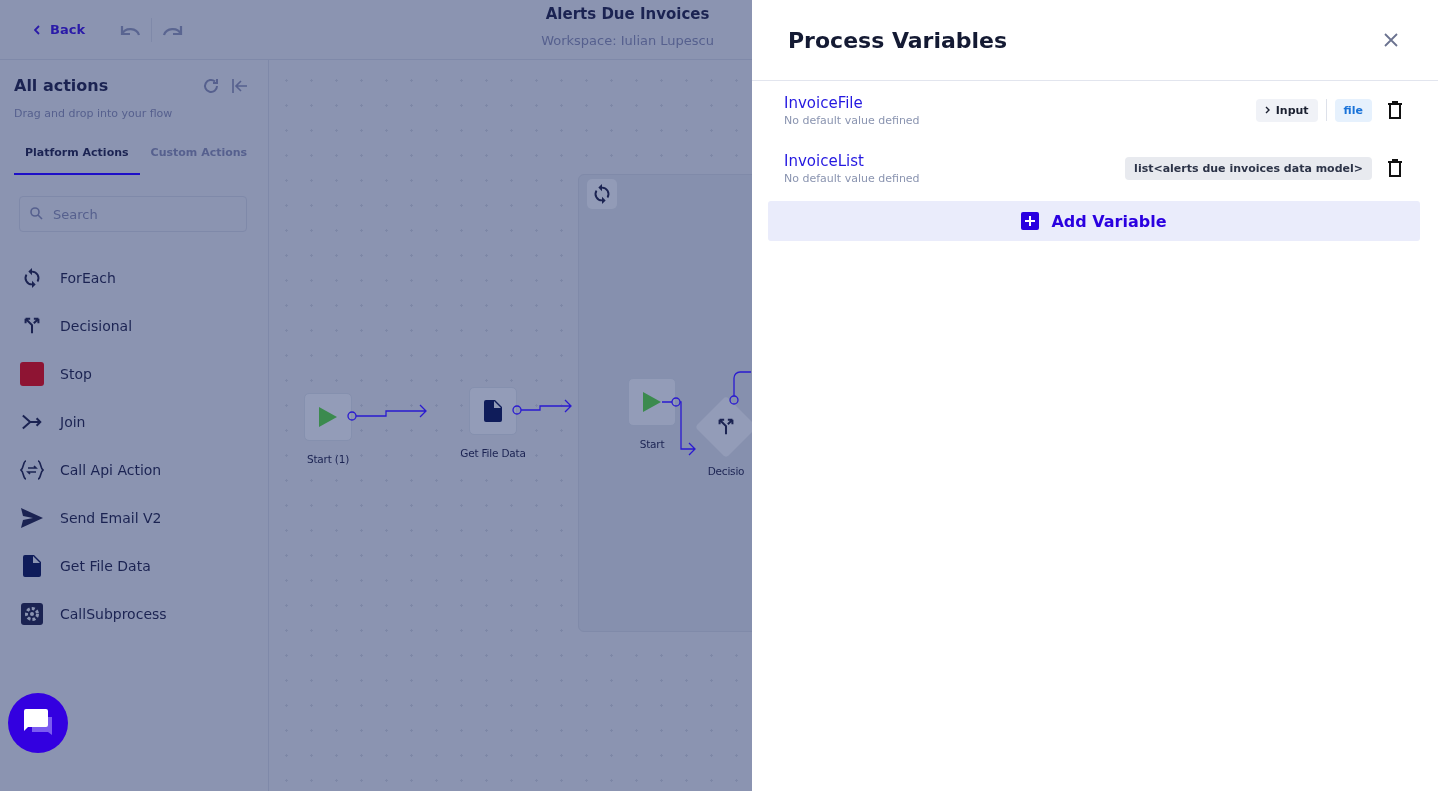 The height and width of the screenshot is (791, 1438). I want to click on collapse-icon, so click(240, 85).